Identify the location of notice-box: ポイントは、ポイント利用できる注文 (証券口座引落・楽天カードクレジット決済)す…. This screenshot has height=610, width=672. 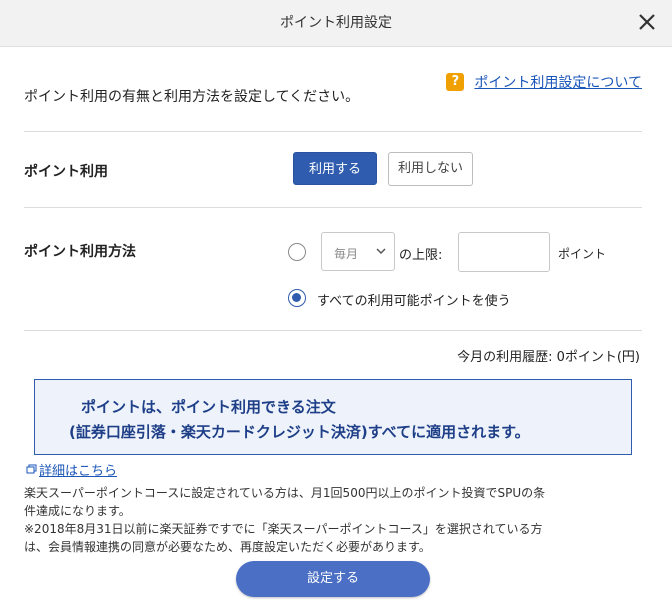
(333, 417).